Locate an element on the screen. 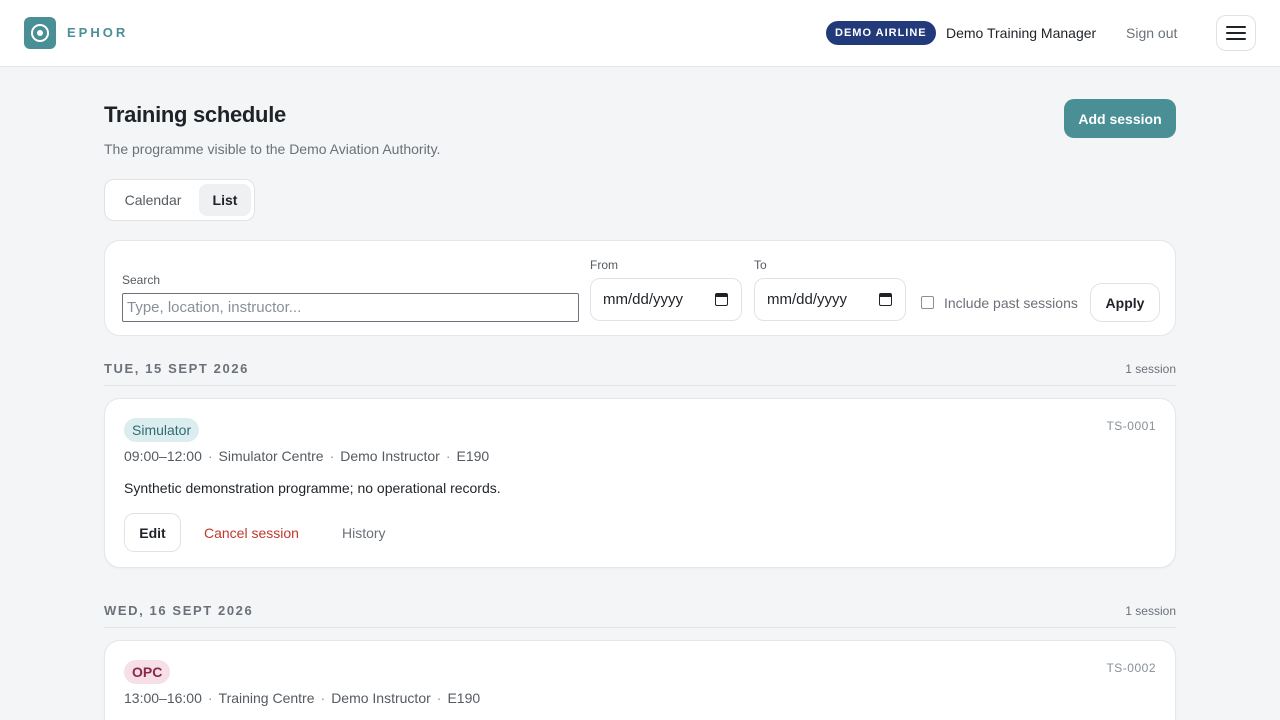 The width and height of the screenshot is (1280, 720). sign-out-link: Sign out is located at coordinates (1151, 33).